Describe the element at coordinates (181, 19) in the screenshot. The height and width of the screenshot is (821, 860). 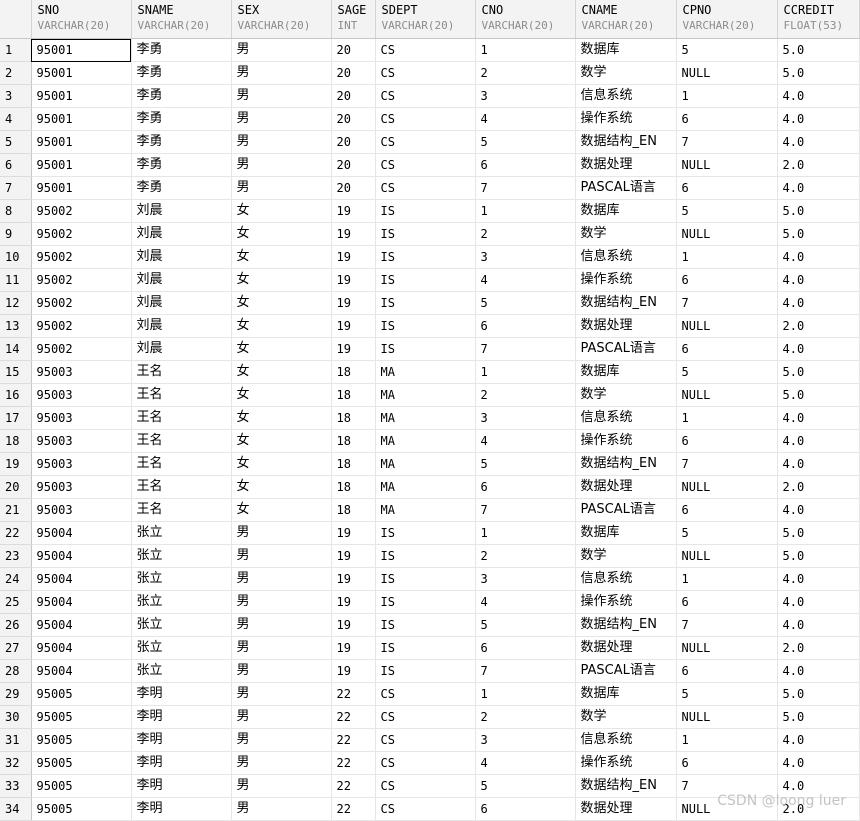
I see `column-header-sname: SNAME VARCHAR(20)` at that location.